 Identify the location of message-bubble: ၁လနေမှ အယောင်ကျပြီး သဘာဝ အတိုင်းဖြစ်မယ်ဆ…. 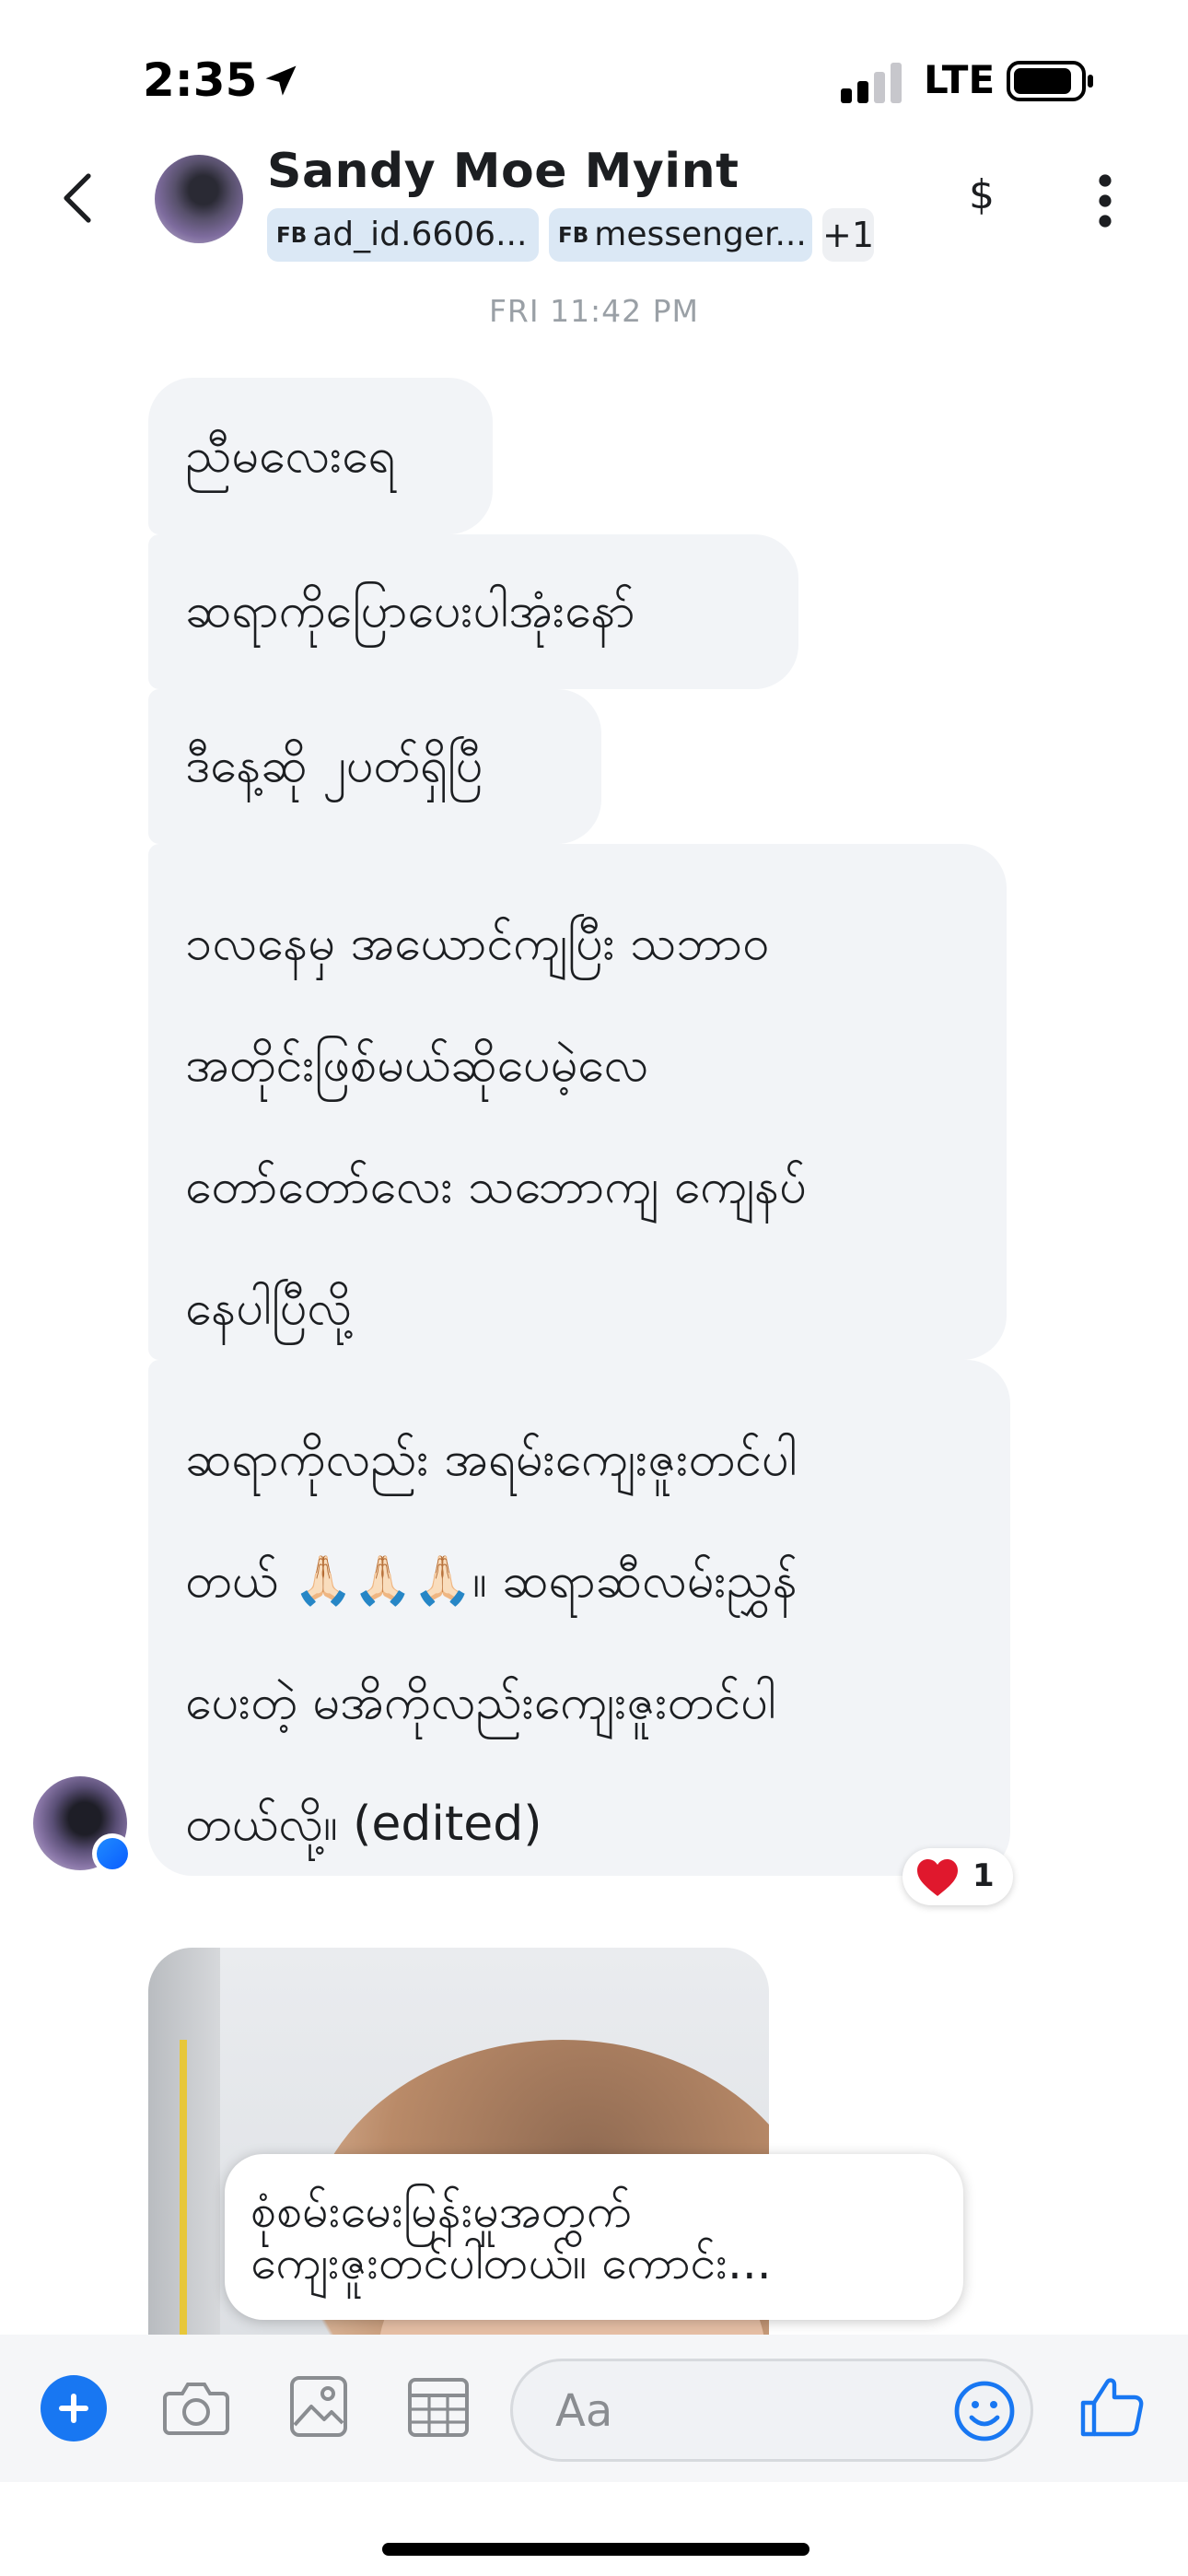
(577, 1102).